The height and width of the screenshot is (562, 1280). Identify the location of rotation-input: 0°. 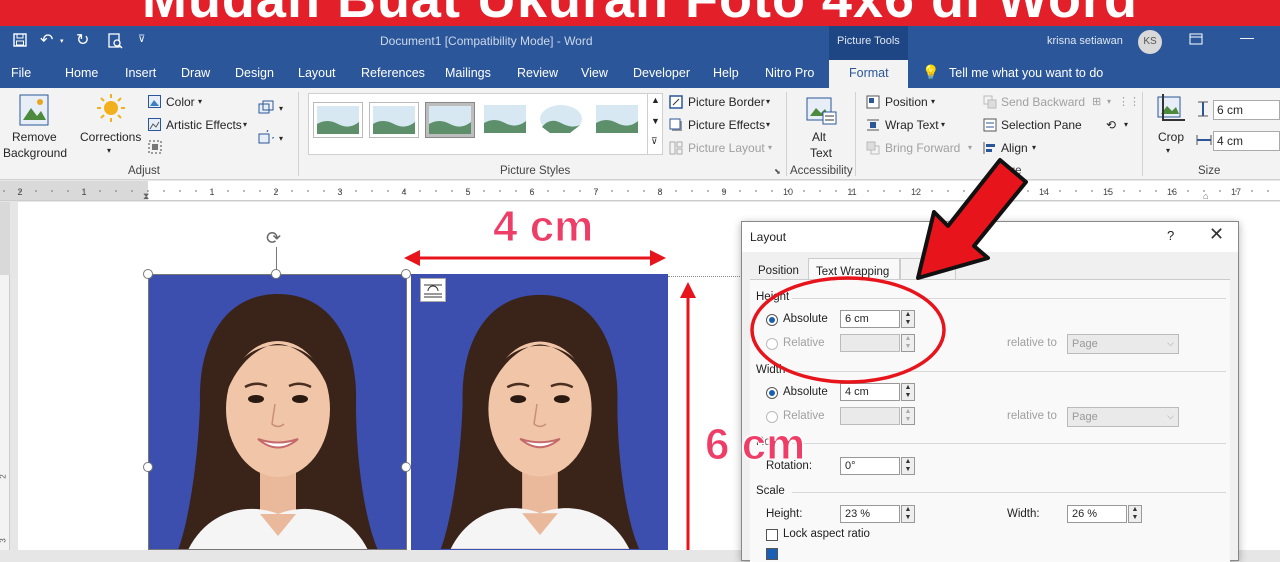
(870, 466).